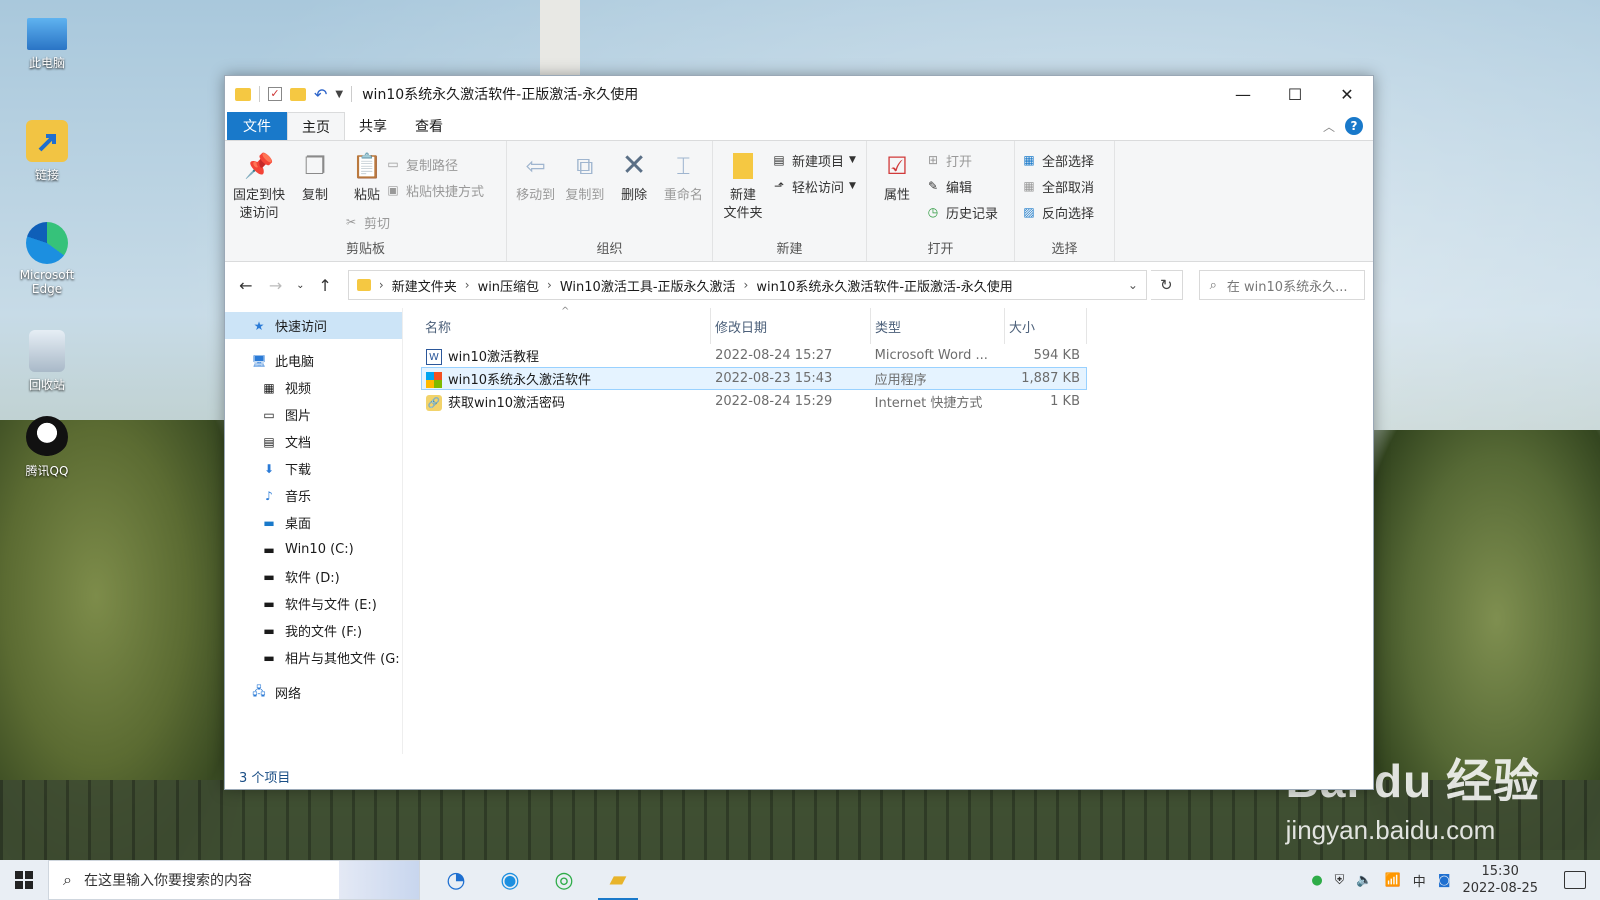  What do you see at coordinates (276, 285) in the screenshot?
I see `forward-arrow-icon: →` at bounding box center [276, 285].